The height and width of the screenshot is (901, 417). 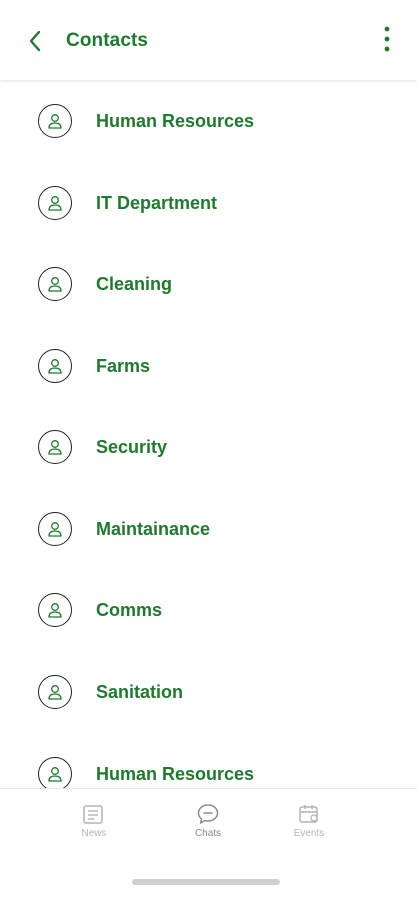 What do you see at coordinates (123, 365) in the screenshot?
I see `contact-name: Farms` at bounding box center [123, 365].